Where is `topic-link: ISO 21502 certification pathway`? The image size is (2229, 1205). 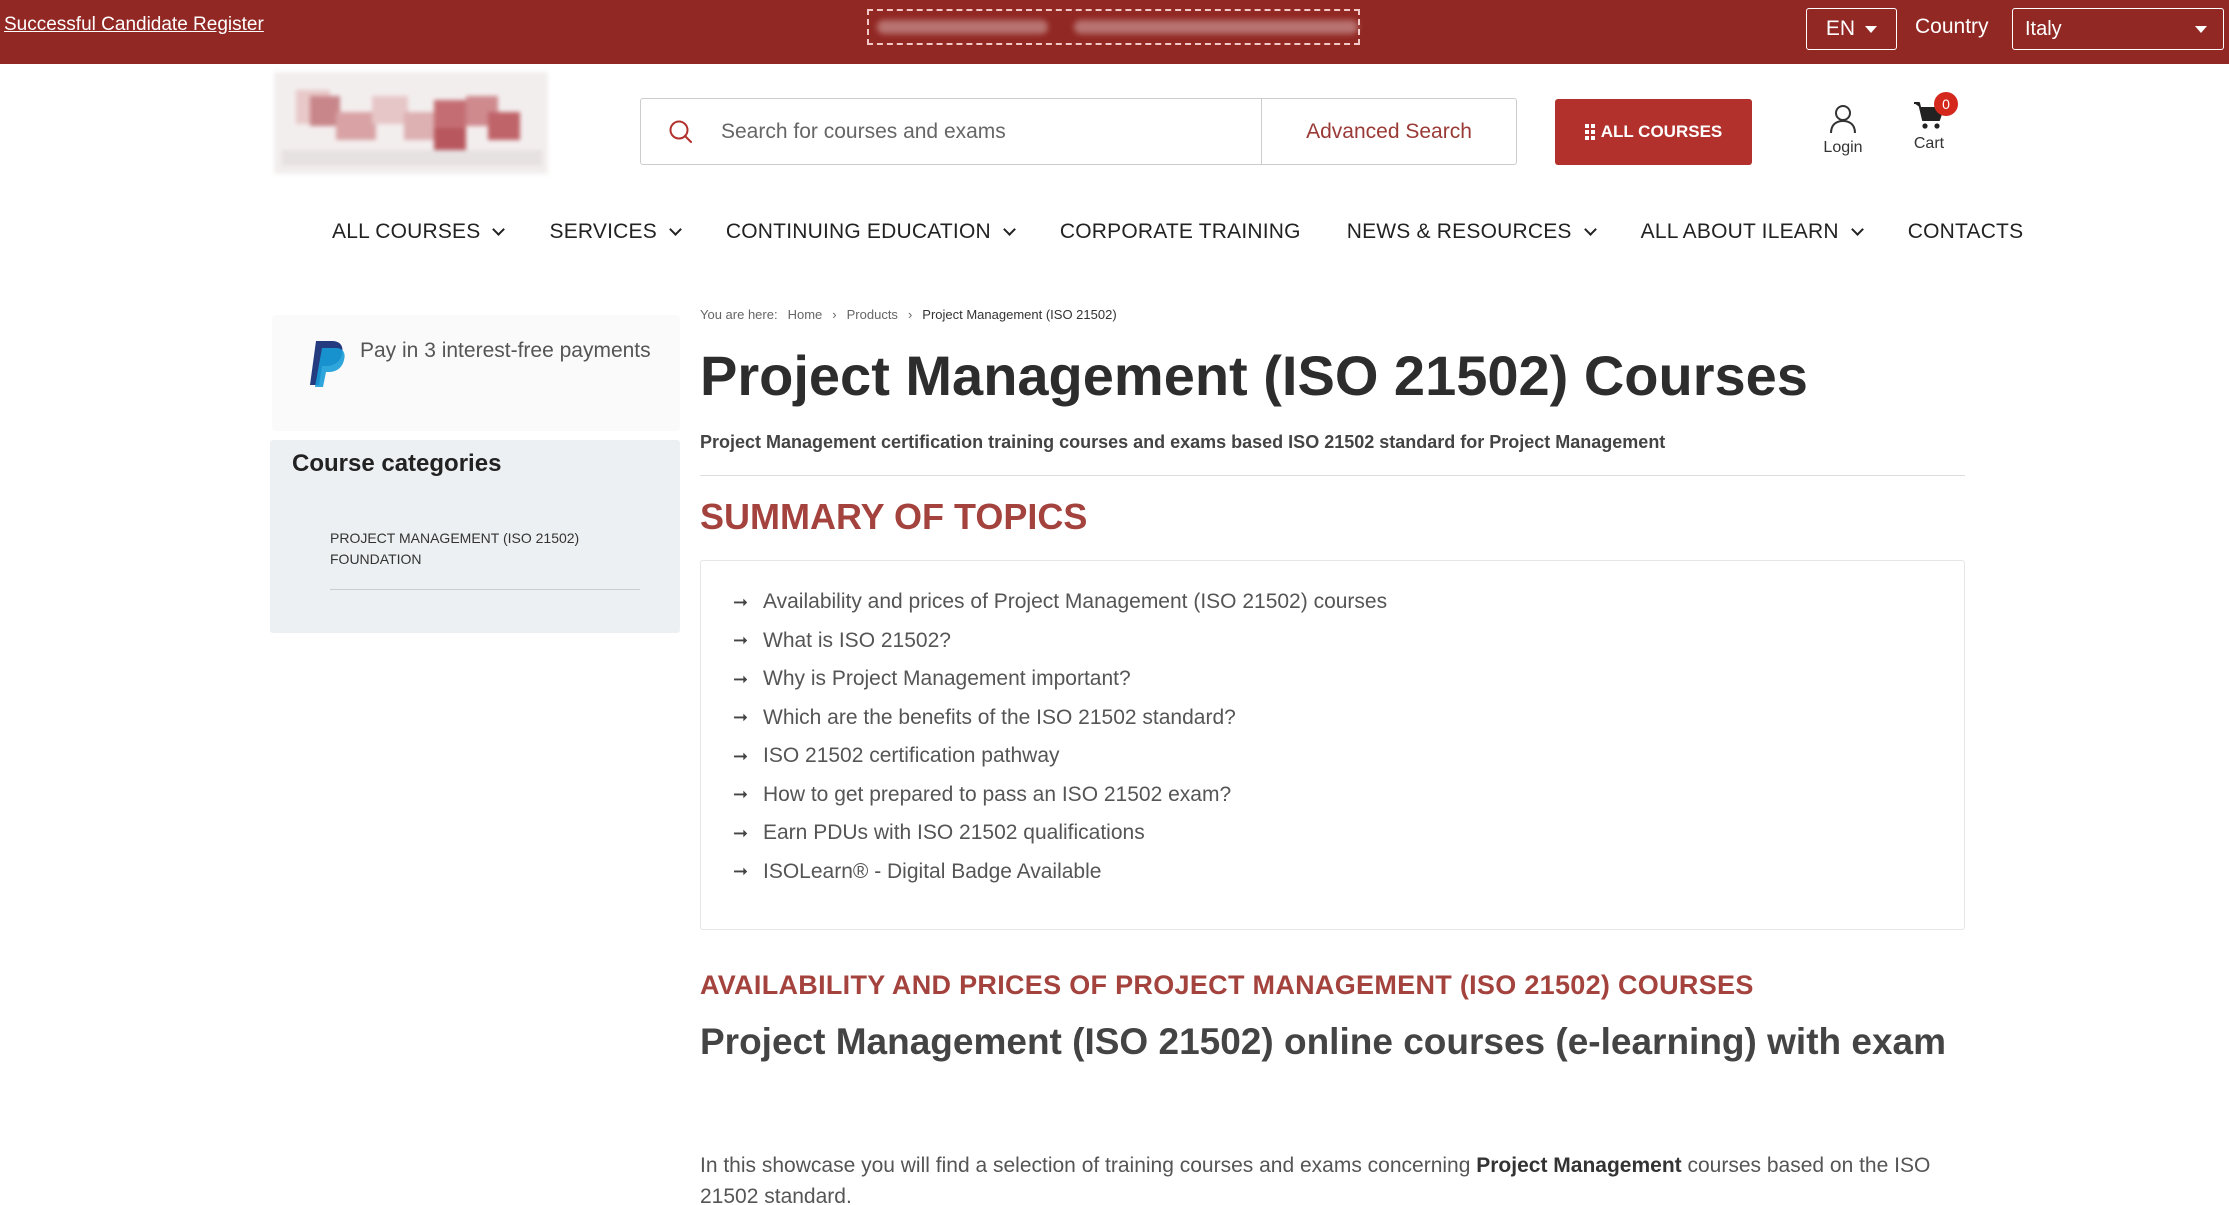 topic-link: ISO 21502 certification pathway is located at coordinates (911, 756).